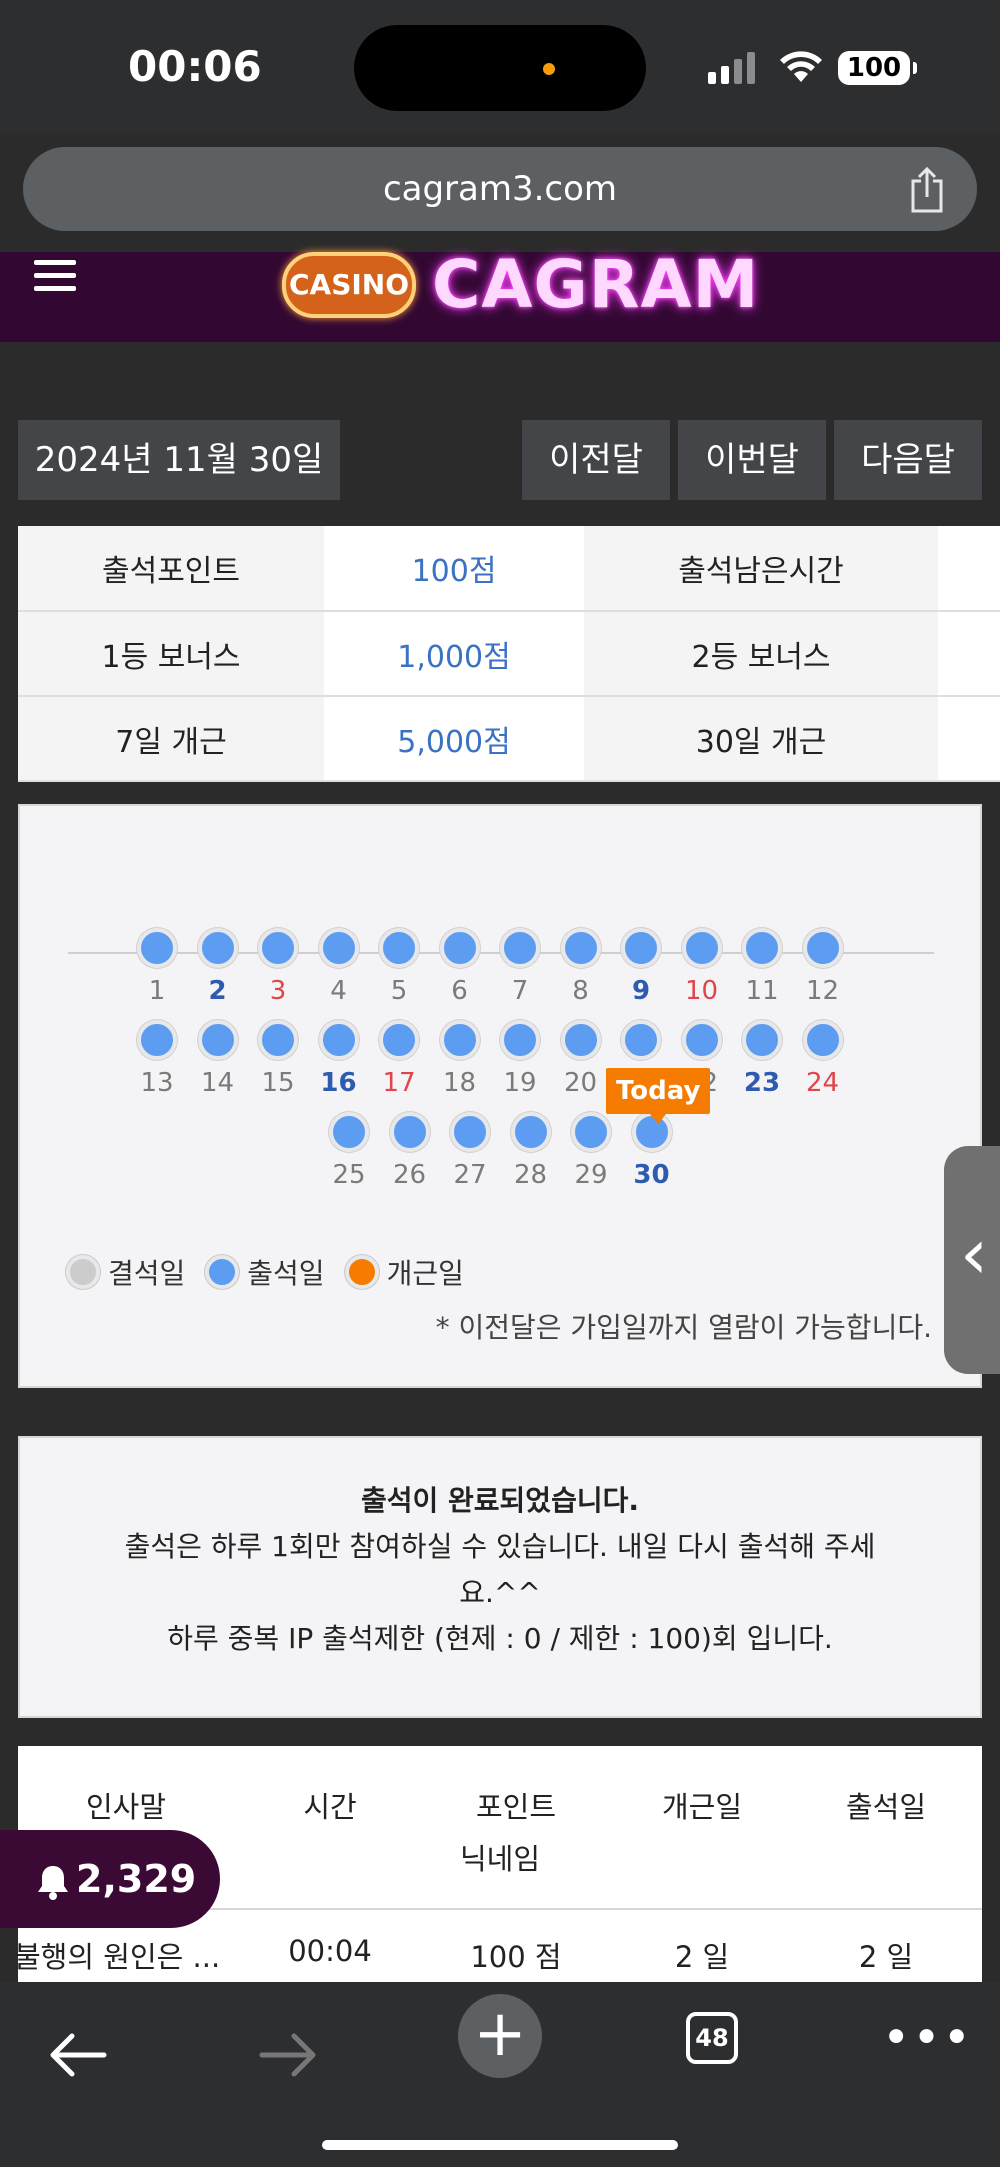 This screenshot has height=2167, width=1000. I want to click on notification-badge: 2,329, so click(110, 1879).